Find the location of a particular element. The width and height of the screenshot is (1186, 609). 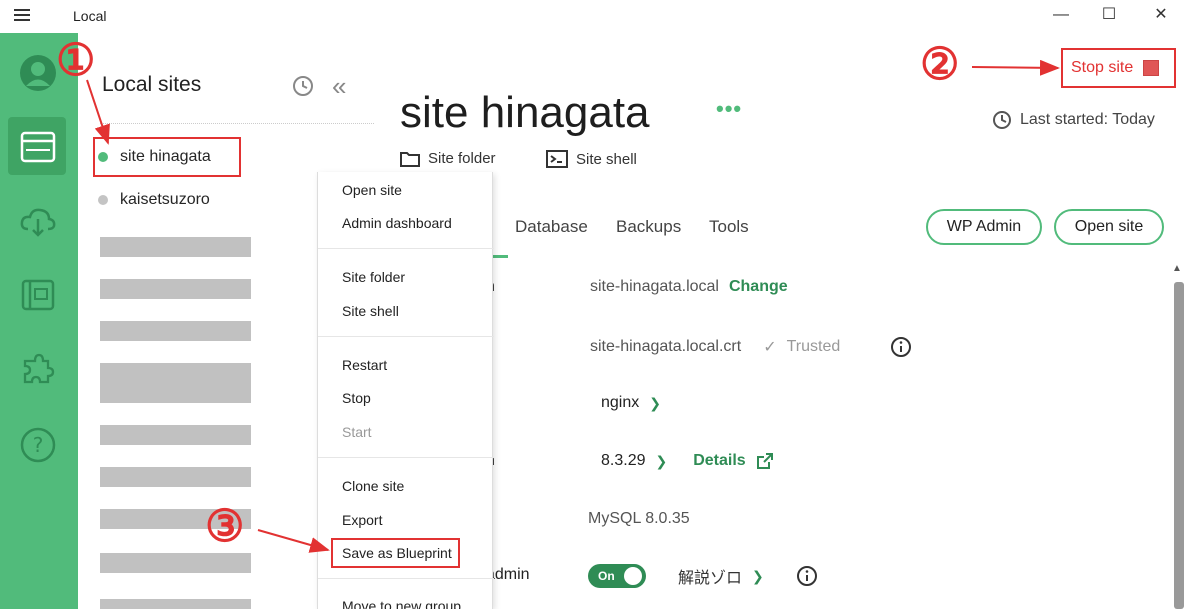

user-avatar-icon is located at coordinates (38, 73).